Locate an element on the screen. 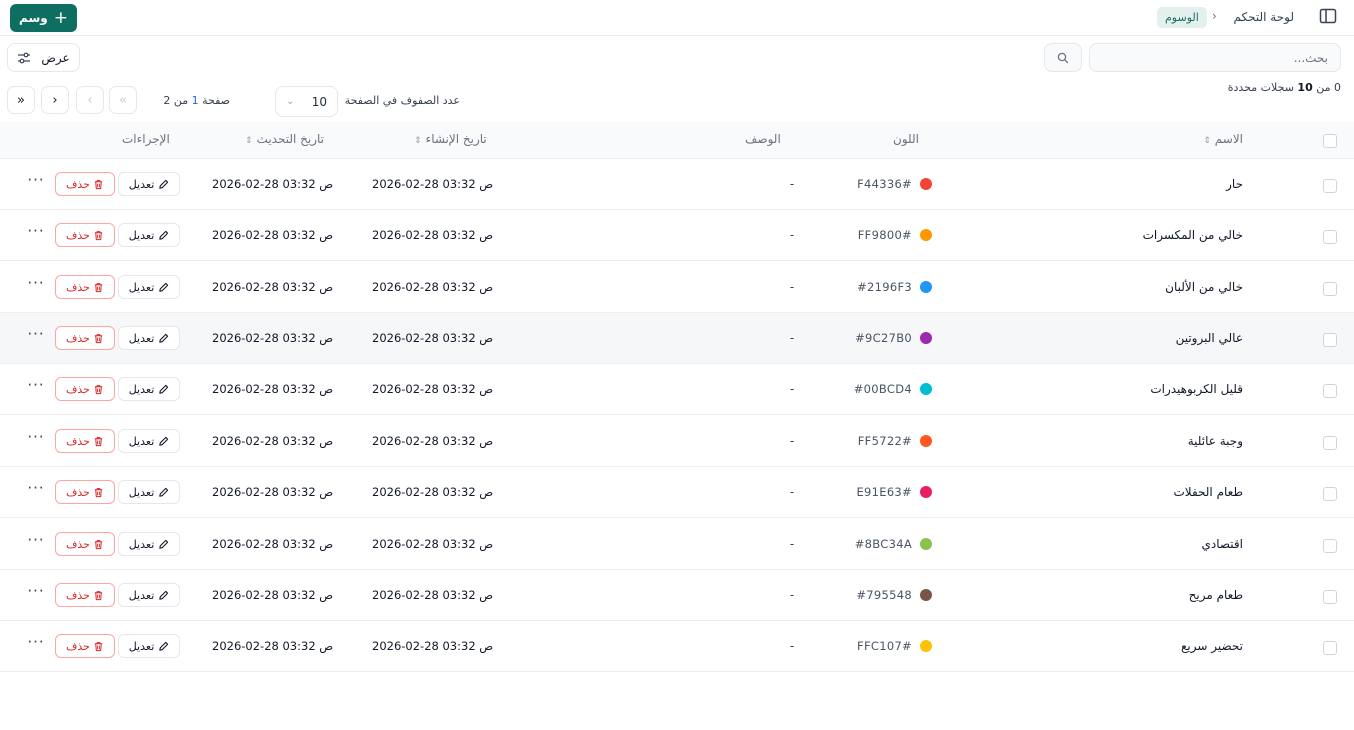 The width and height of the screenshot is (1354, 730). chevrons-right-icon: » is located at coordinates (21, 100).